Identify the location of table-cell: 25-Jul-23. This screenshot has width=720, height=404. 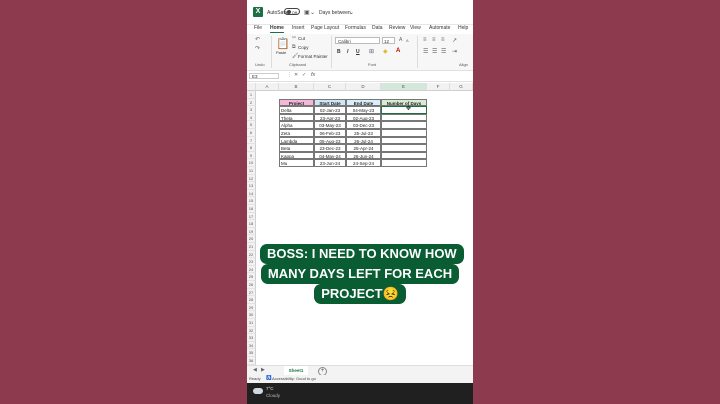
(363, 133).